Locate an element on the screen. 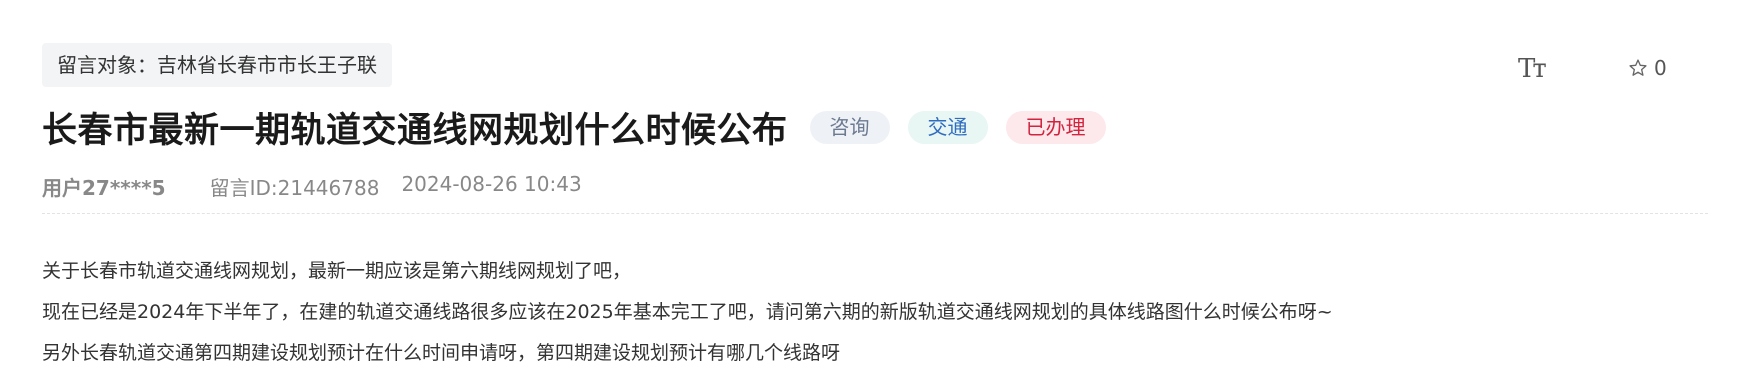 The width and height of the screenshot is (1756, 385). font-size-button: Tт is located at coordinates (1532, 69).